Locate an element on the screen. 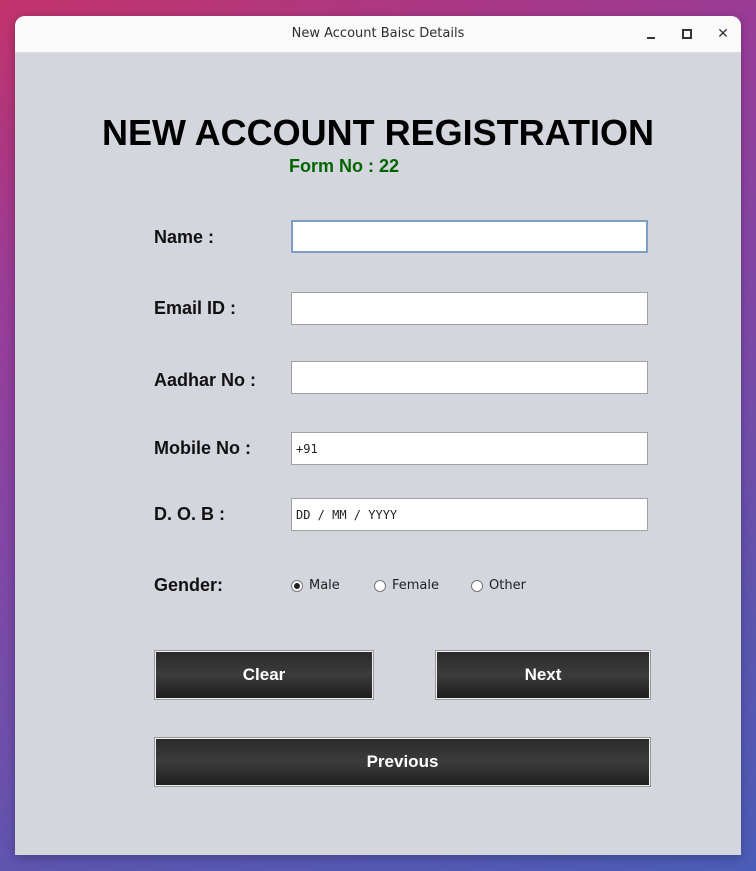 This screenshot has height=871, width=756. gender-option-label: Male is located at coordinates (324, 585).